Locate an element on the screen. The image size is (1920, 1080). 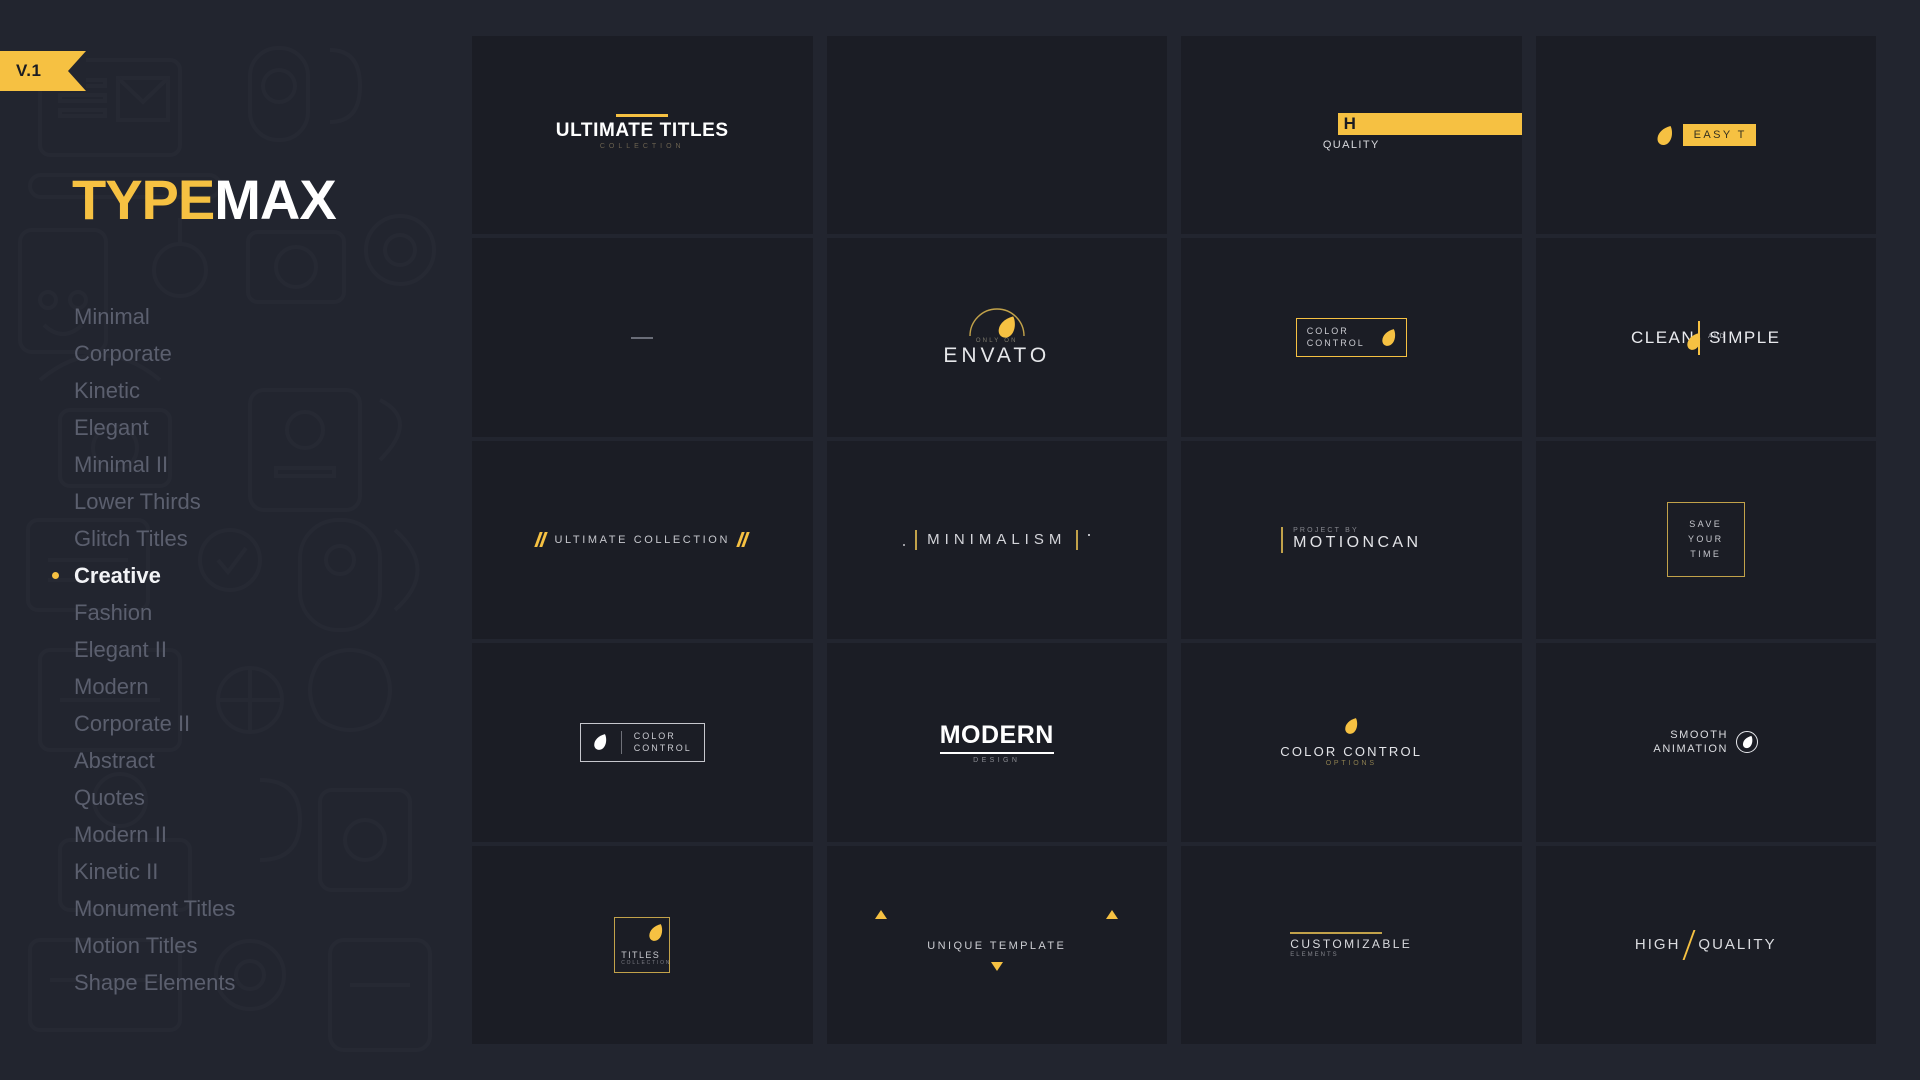
tile-color-control-yellow: COLOR CONTROL is located at coordinates (1351, 337).